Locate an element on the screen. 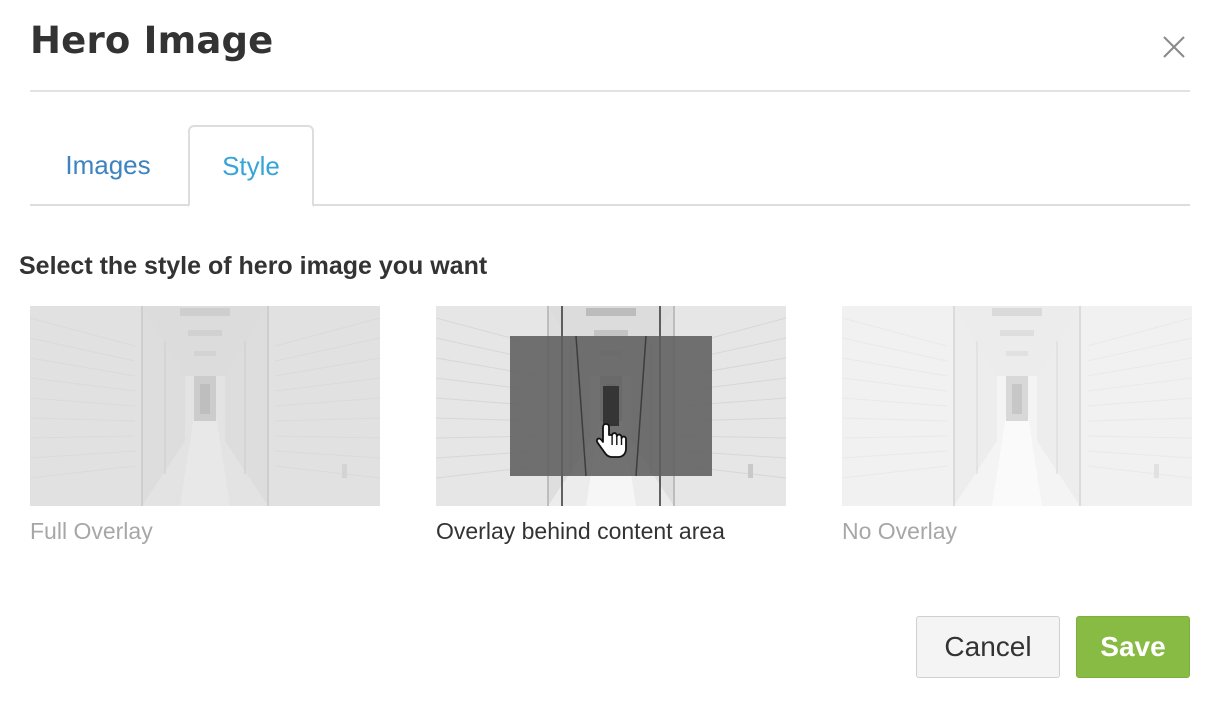 The height and width of the screenshot is (710, 1220). option-label: Full Overlay is located at coordinates (91, 531).